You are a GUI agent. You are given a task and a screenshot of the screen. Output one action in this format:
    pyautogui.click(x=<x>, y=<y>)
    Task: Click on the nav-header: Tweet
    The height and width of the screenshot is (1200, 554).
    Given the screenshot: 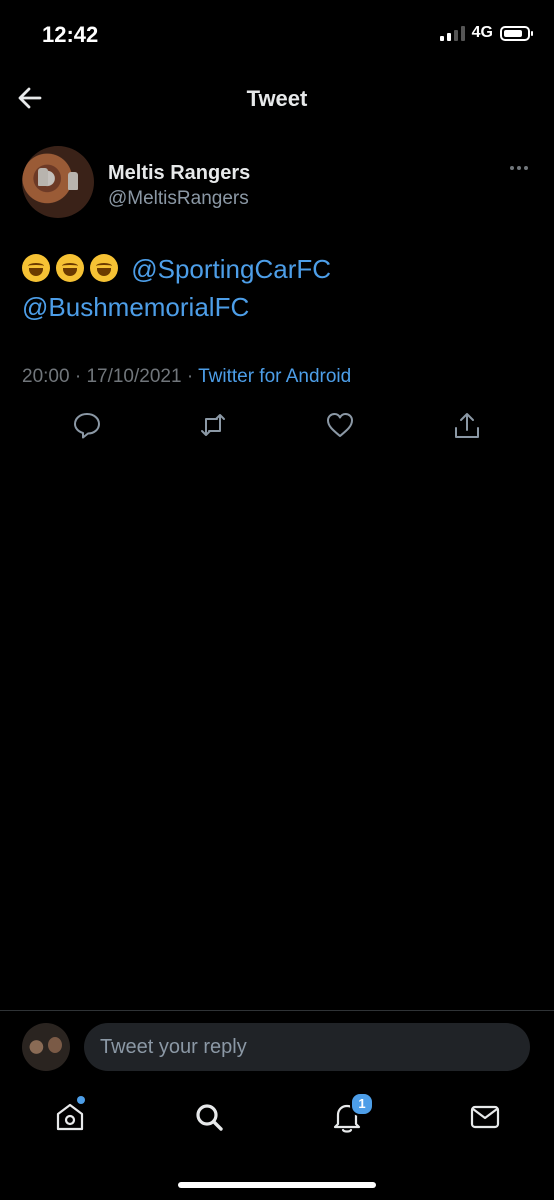 What is the action you would take?
    pyautogui.click(x=277, y=98)
    